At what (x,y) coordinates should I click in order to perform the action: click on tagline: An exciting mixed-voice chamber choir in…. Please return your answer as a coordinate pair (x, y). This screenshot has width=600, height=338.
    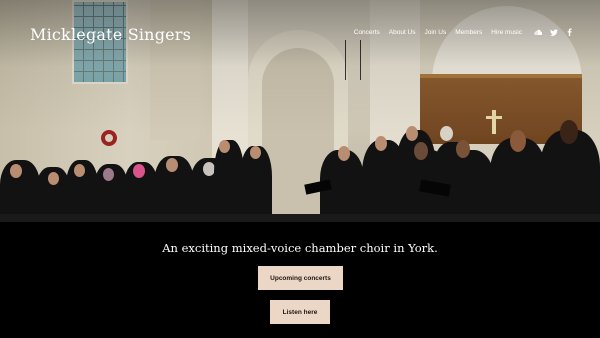
    Looking at the image, I should click on (300, 248).